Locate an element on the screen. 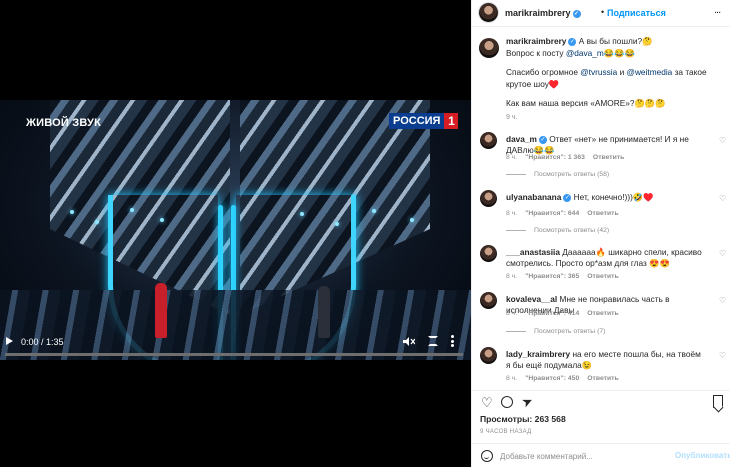  play-icon is located at coordinates (9, 341).